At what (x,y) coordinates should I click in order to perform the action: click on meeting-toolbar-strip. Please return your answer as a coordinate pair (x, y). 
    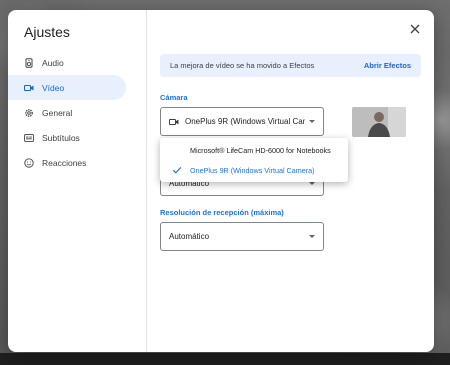
    Looking at the image, I should click on (225, 359).